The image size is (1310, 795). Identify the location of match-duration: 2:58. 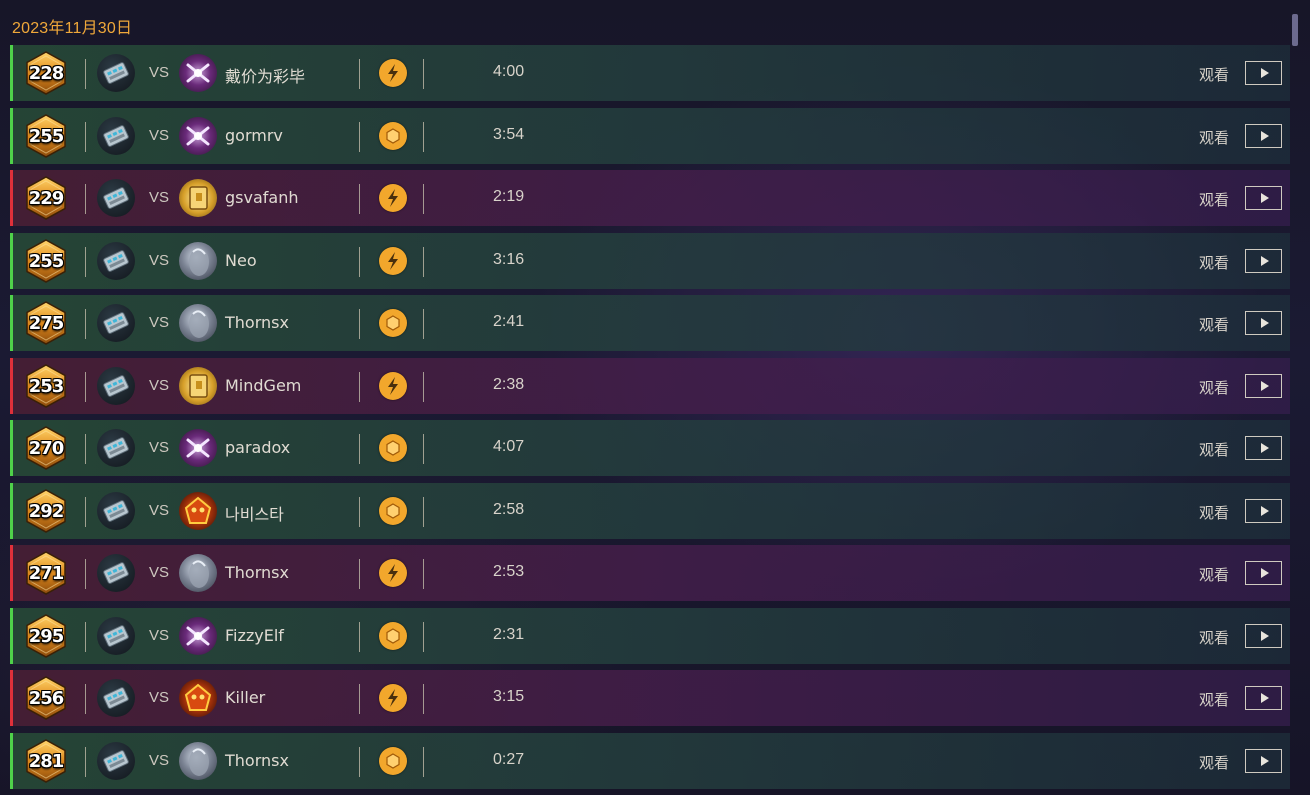
(509, 509).